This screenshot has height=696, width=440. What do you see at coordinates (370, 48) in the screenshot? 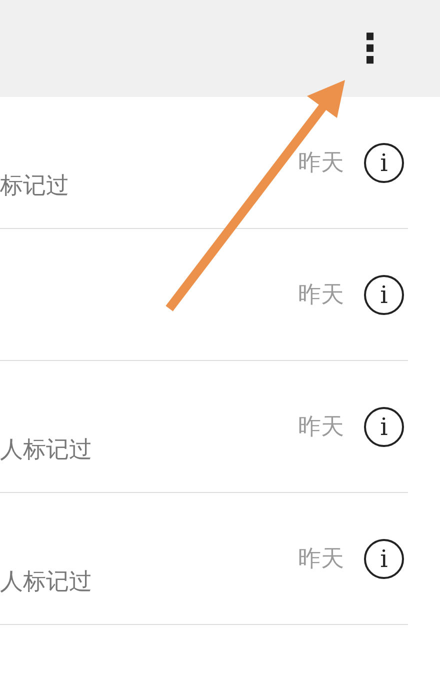
I see `menu-button: ⋮` at bounding box center [370, 48].